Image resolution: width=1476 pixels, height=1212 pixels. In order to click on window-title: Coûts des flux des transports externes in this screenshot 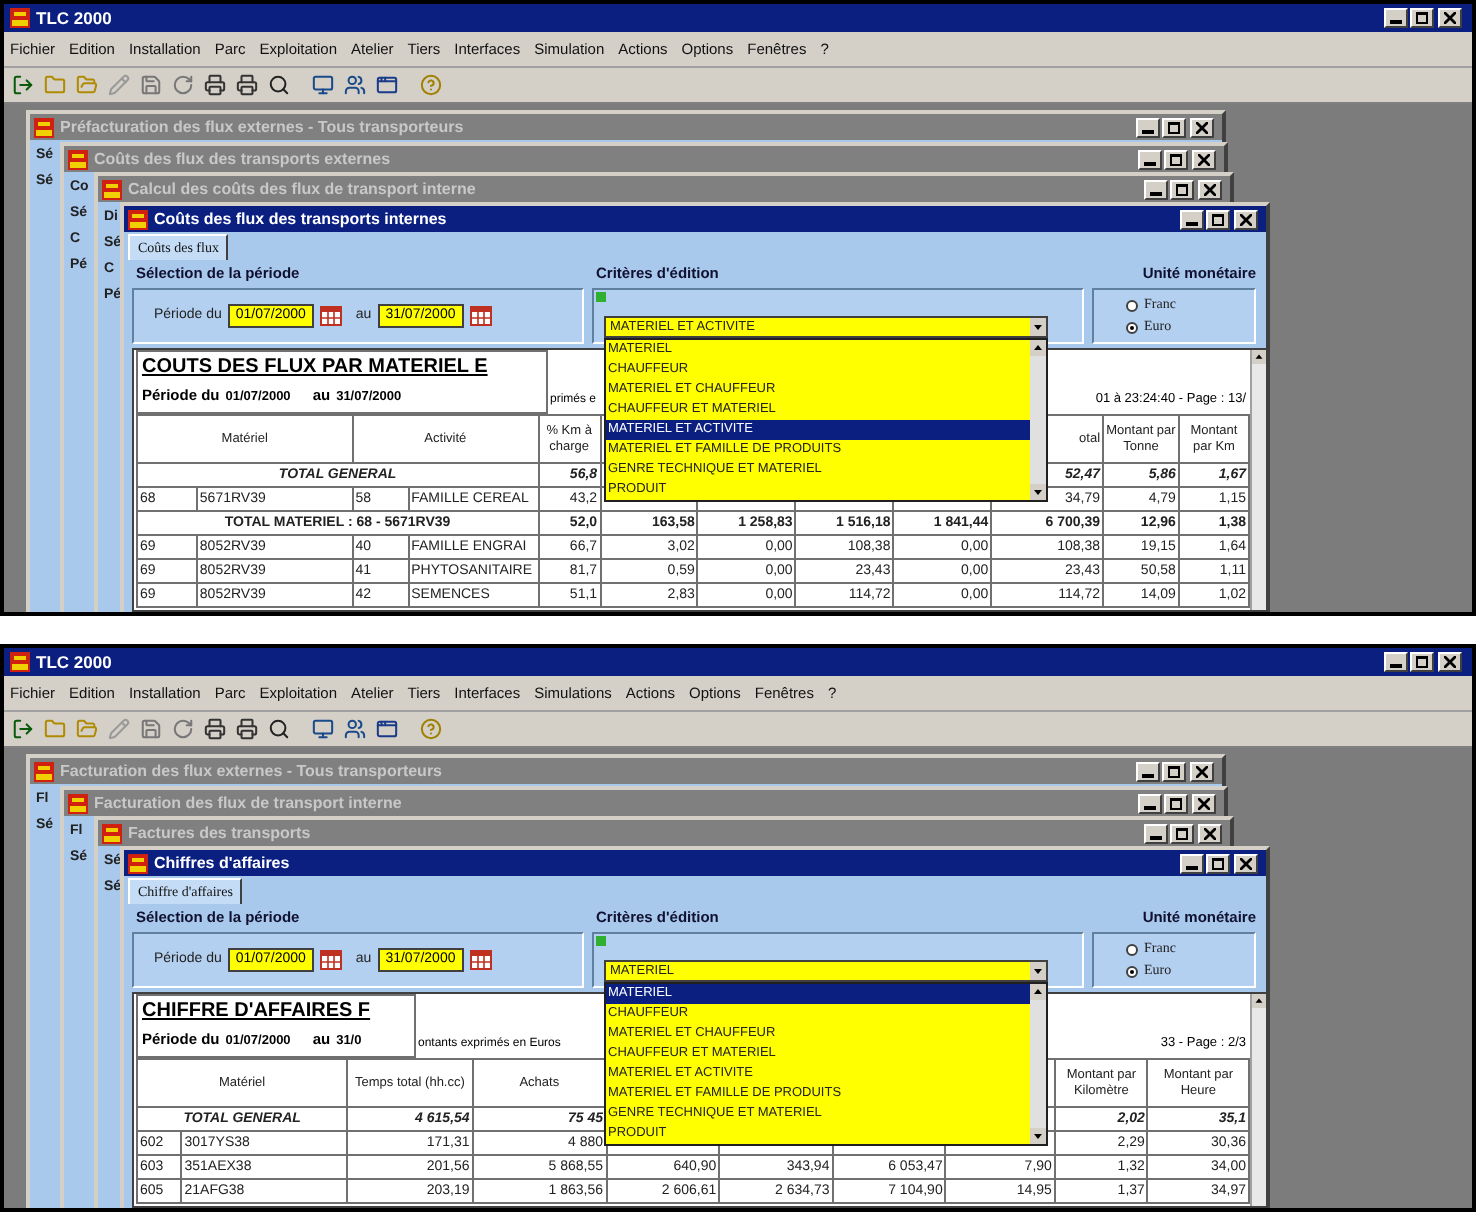, I will do `click(242, 159)`.